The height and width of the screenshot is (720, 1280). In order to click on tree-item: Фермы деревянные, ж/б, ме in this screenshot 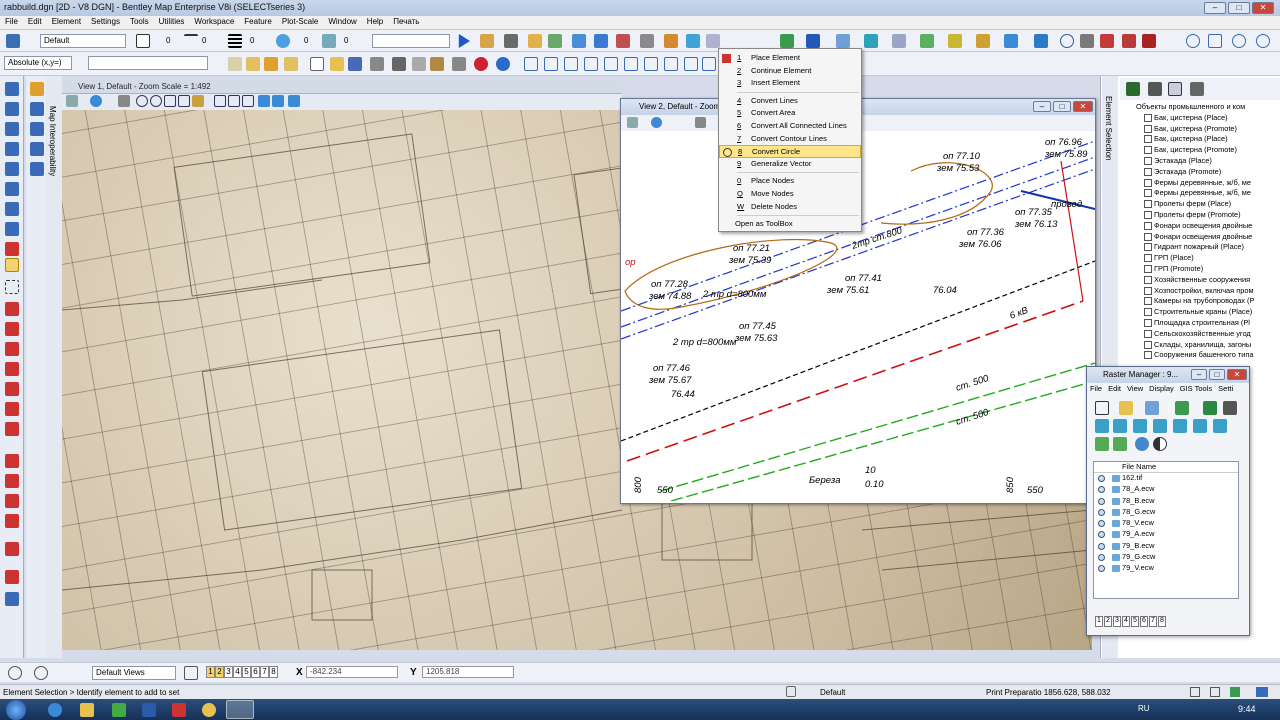, I will do `click(1202, 193)`.